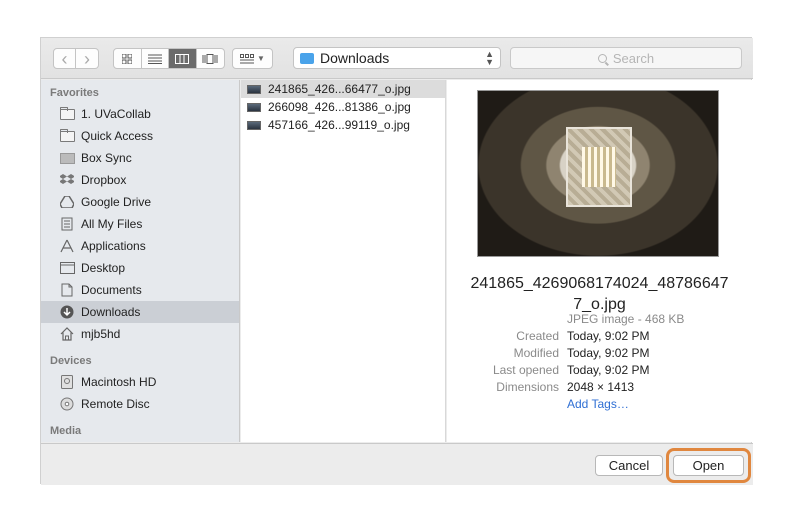 The height and width of the screenshot is (519, 792). What do you see at coordinates (74, 93) in the screenshot?
I see `favorites-header: Favorites` at bounding box center [74, 93].